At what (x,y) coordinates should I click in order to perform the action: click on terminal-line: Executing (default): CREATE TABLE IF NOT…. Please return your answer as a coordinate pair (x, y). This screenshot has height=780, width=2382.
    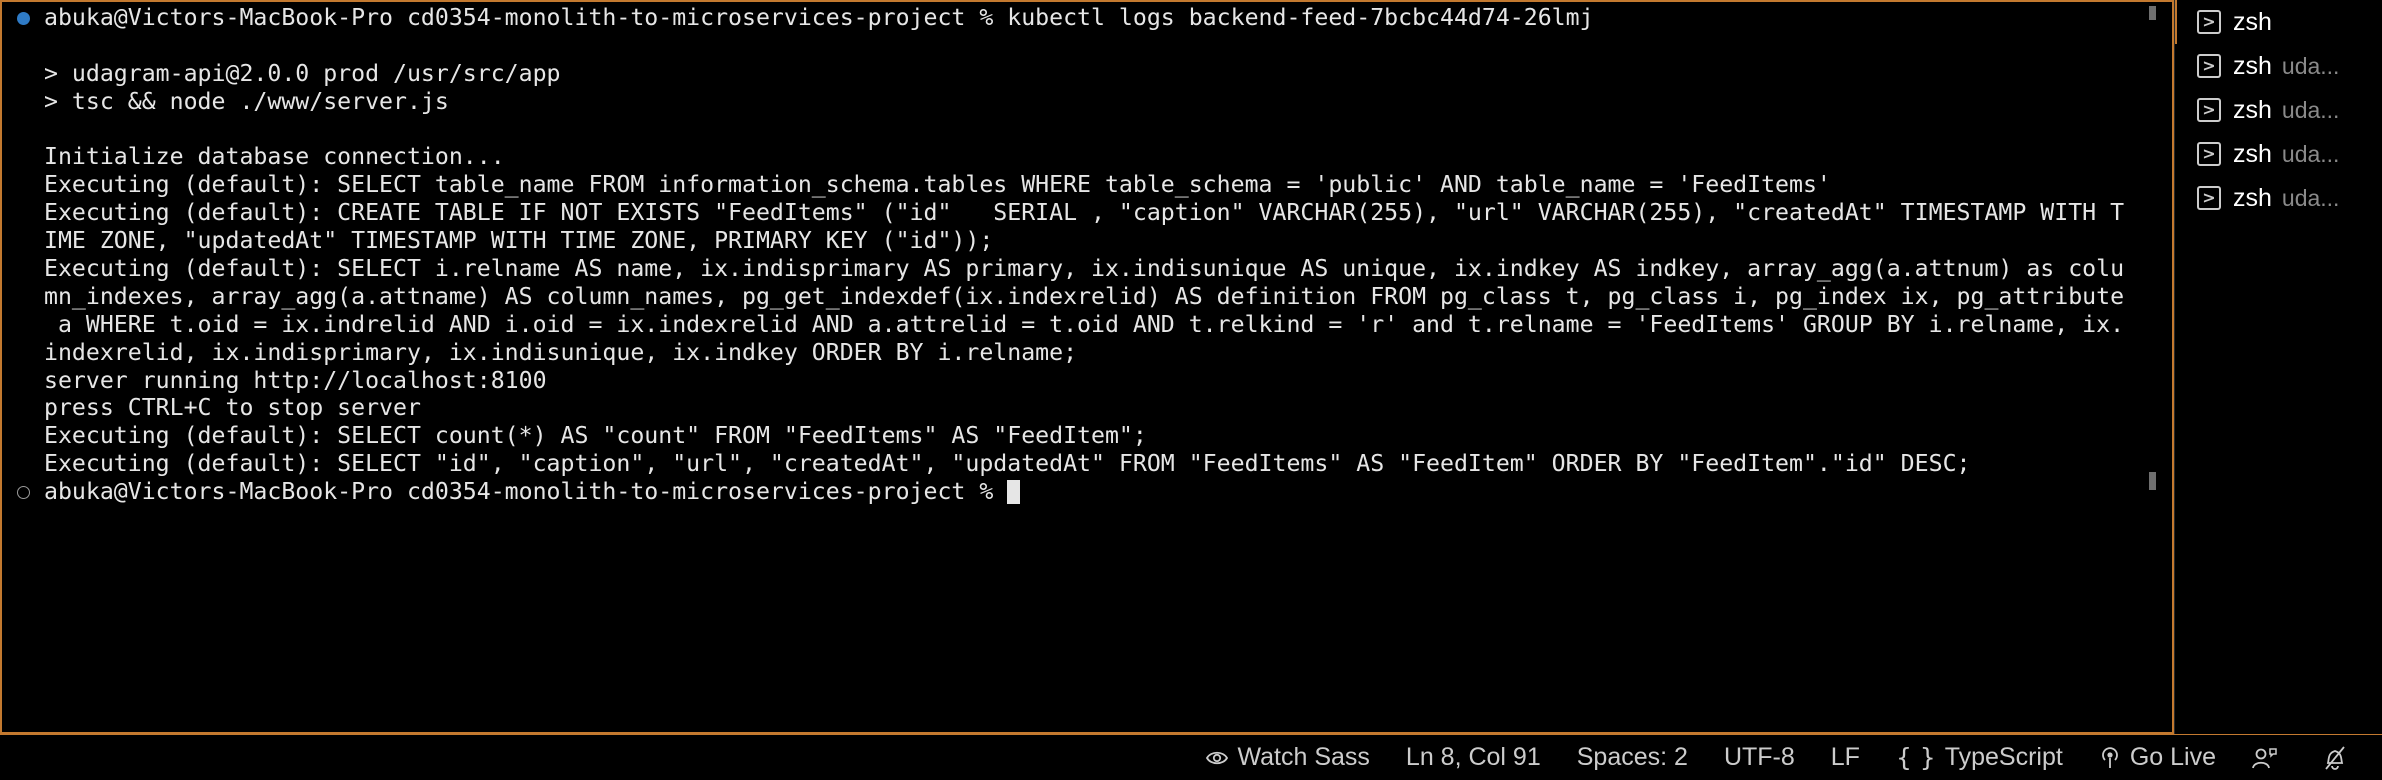
    Looking at the image, I should click on (1069, 213).